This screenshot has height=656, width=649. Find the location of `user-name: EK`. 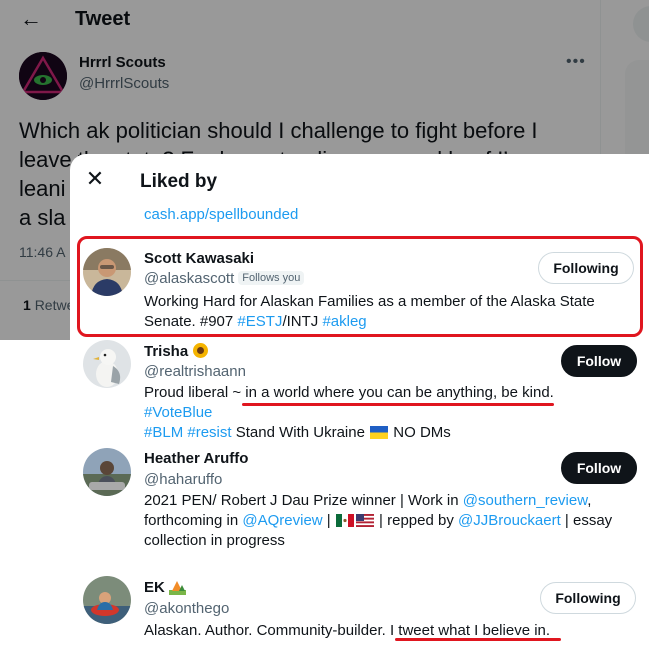

user-name: EK is located at coordinates (165, 587).